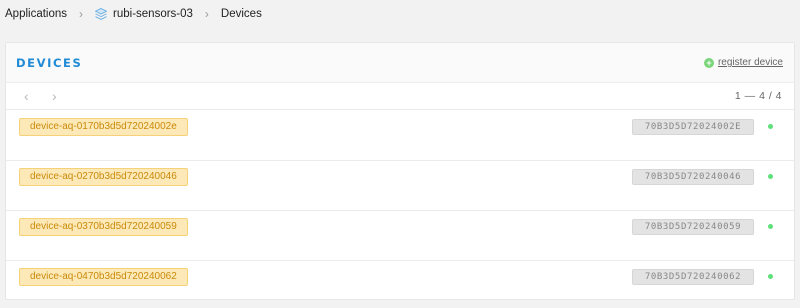 The image size is (800, 308). Describe the element at coordinates (400, 14) in the screenshot. I see `breadcrumb: Applications › rubi-sensors-03 › Devices` at that location.